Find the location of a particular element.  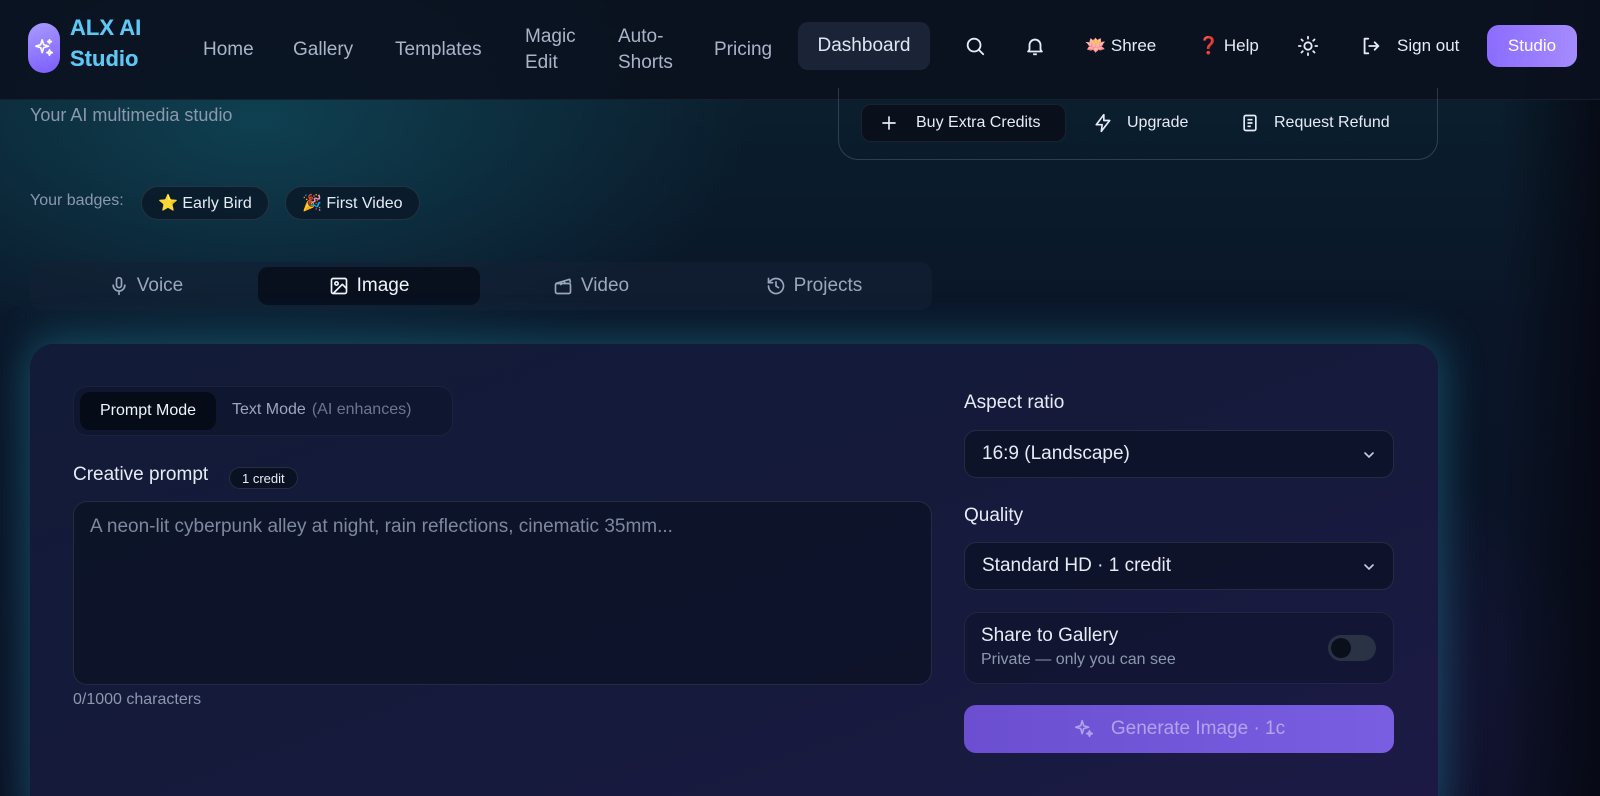

tab-video: Video is located at coordinates (591, 286).